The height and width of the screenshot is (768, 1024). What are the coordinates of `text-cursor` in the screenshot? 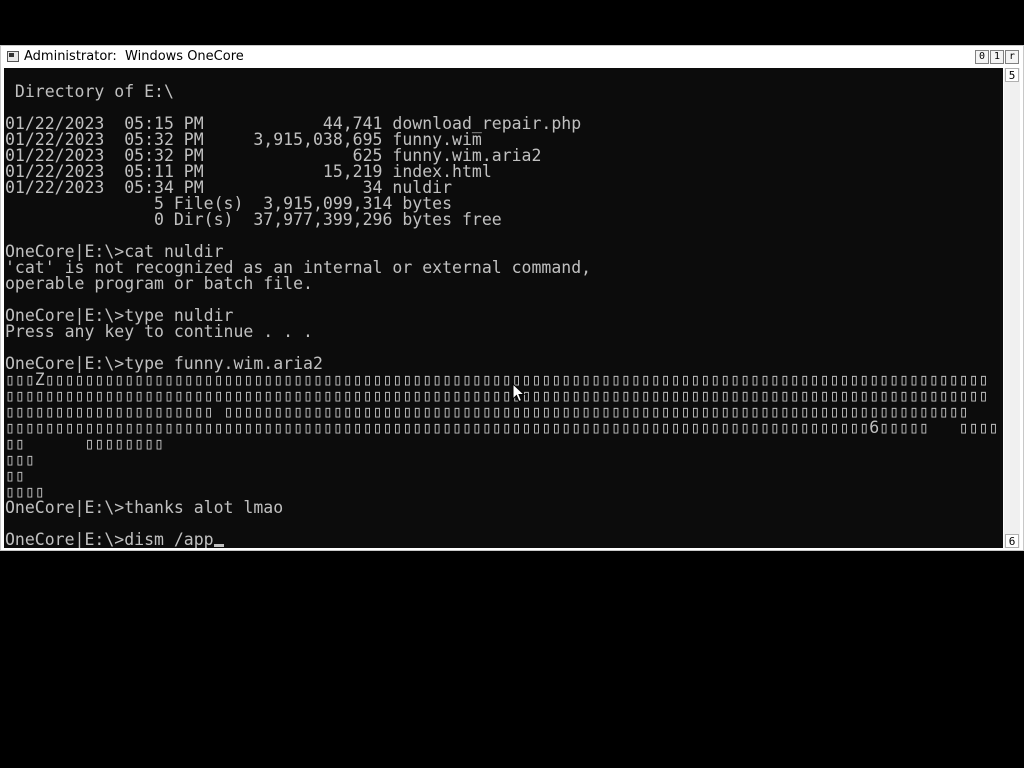 It's located at (218, 545).